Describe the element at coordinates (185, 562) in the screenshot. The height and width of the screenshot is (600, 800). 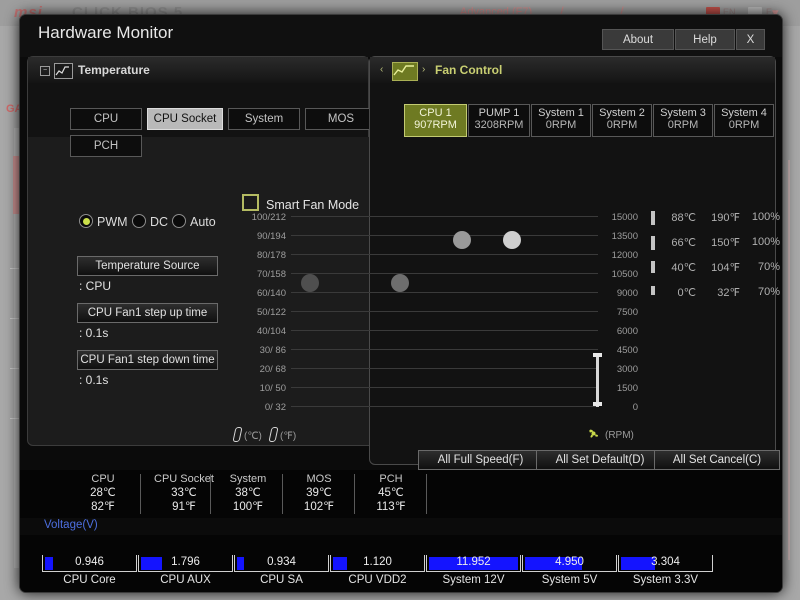
I see `voltage-value: 1.796` at that location.